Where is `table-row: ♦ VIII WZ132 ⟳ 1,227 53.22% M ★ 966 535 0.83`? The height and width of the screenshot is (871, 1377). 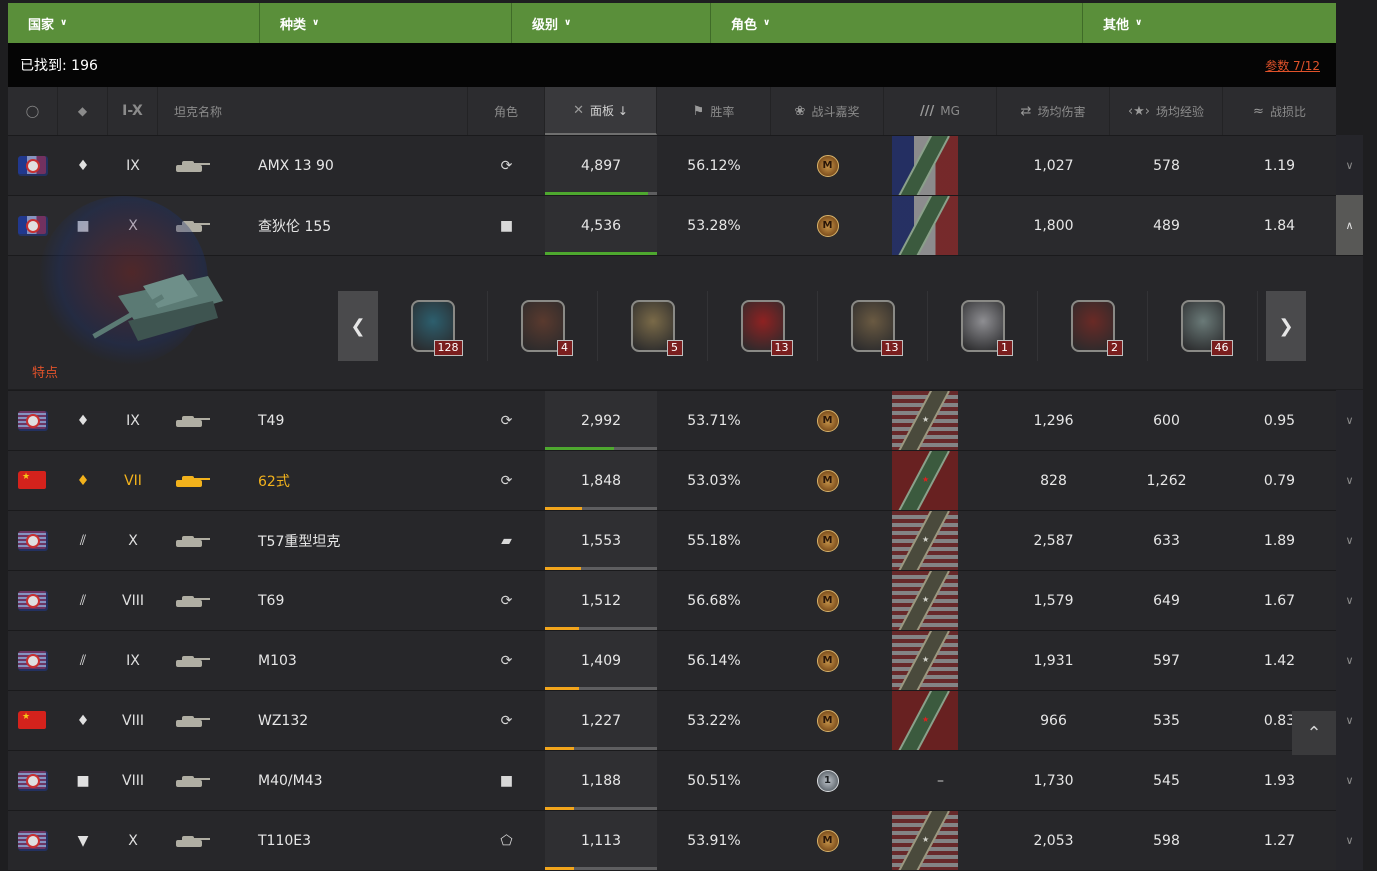 table-row: ♦ VIII WZ132 ⟳ 1,227 53.22% M ★ 966 535 0.83 is located at coordinates (672, 720).